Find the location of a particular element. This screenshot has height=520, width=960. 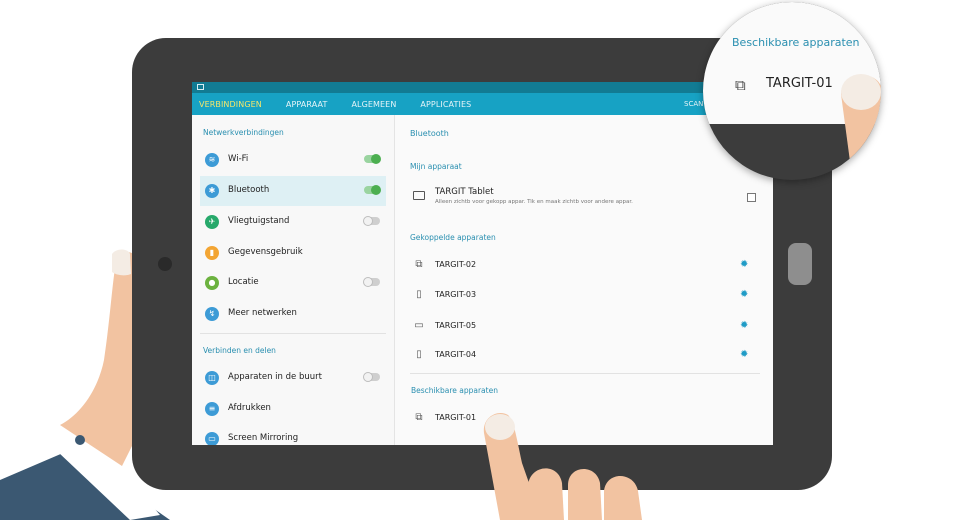

status-bar is located at coordinates (482, 87).